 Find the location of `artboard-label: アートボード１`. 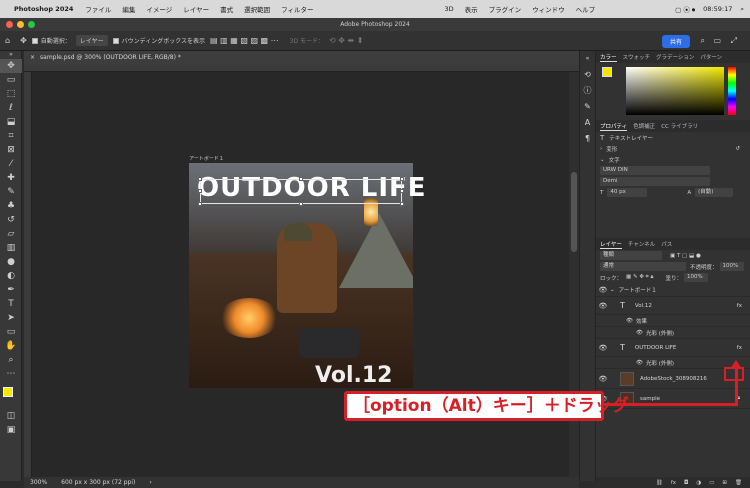

artboard-label: アートボード１ is located at coordinates (206, 158).